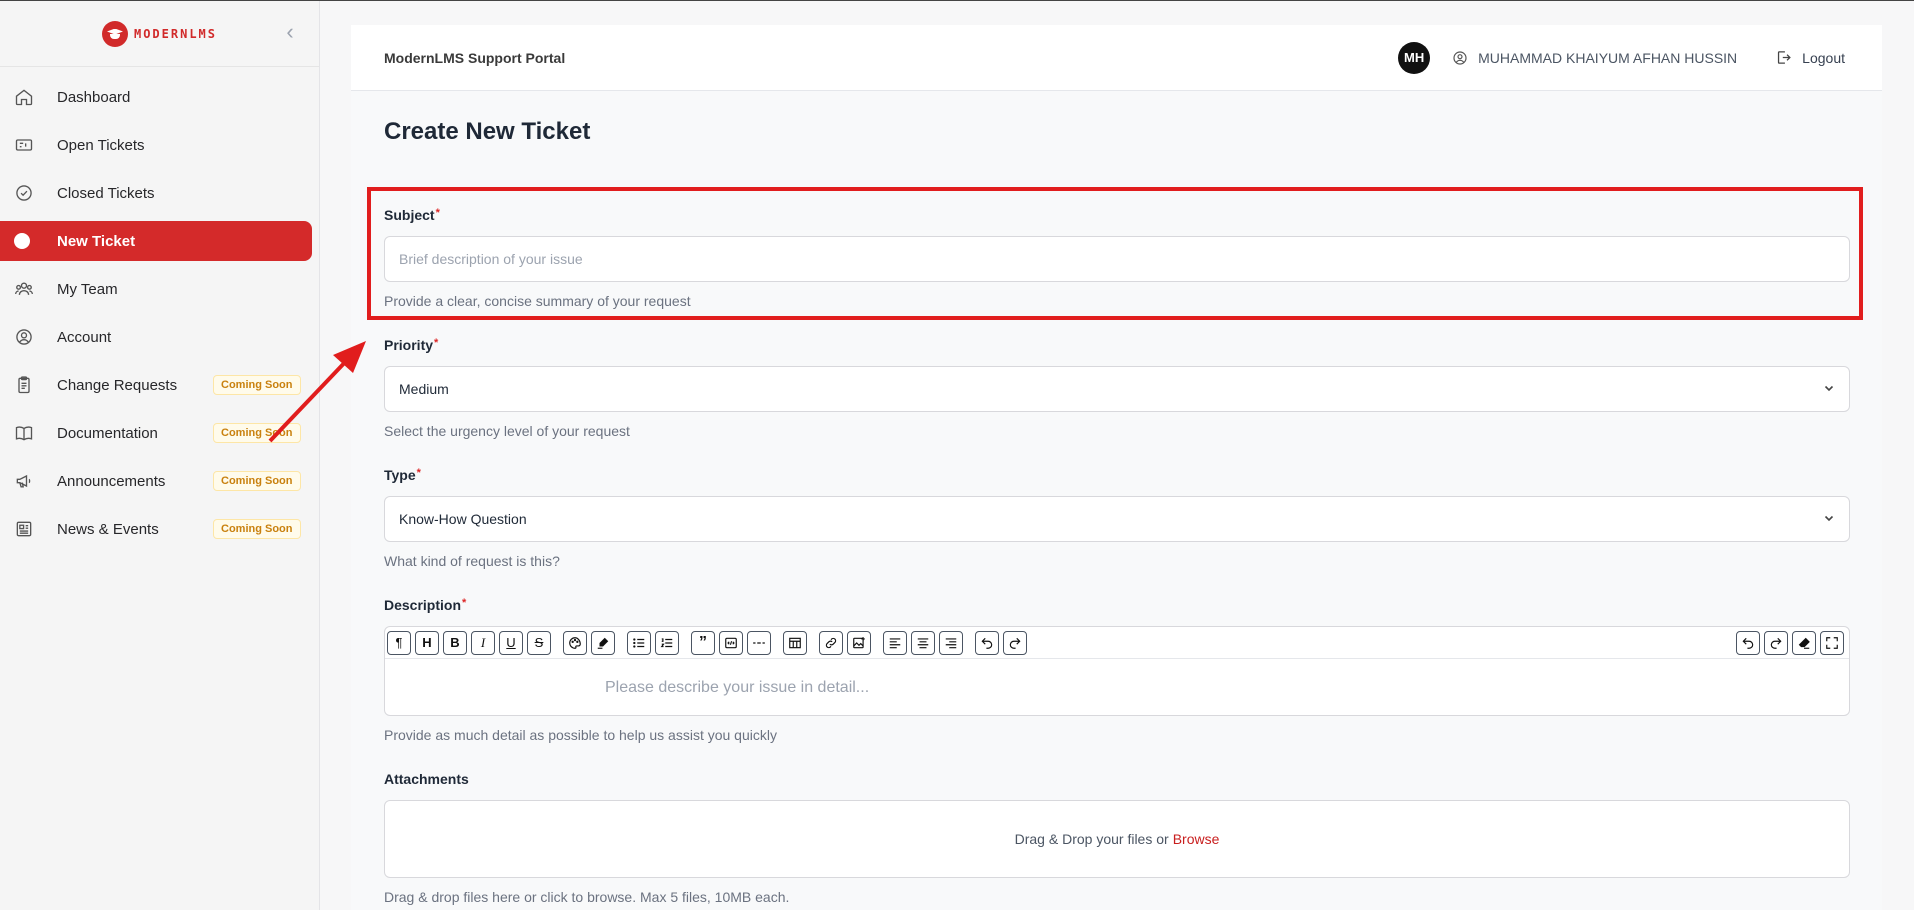  Describe the element at coordinates (1117, 389) in the screenshot. I see `priority-select: Medium` at that location.